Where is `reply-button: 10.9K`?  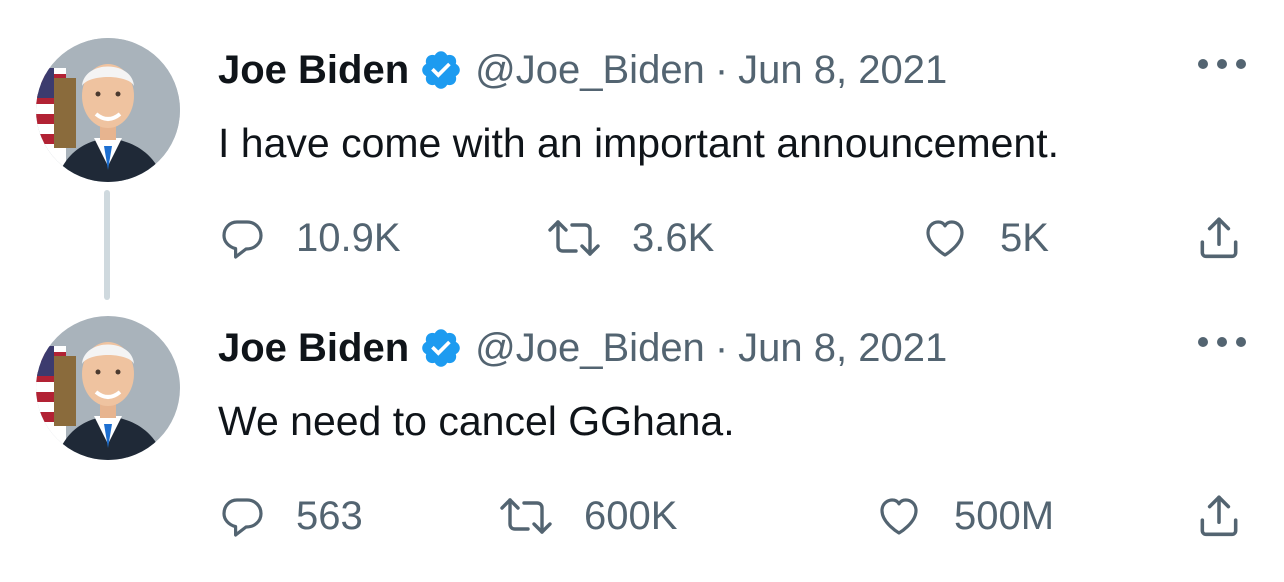 reply-button: 10.9K is located at coordinates (309, 238).